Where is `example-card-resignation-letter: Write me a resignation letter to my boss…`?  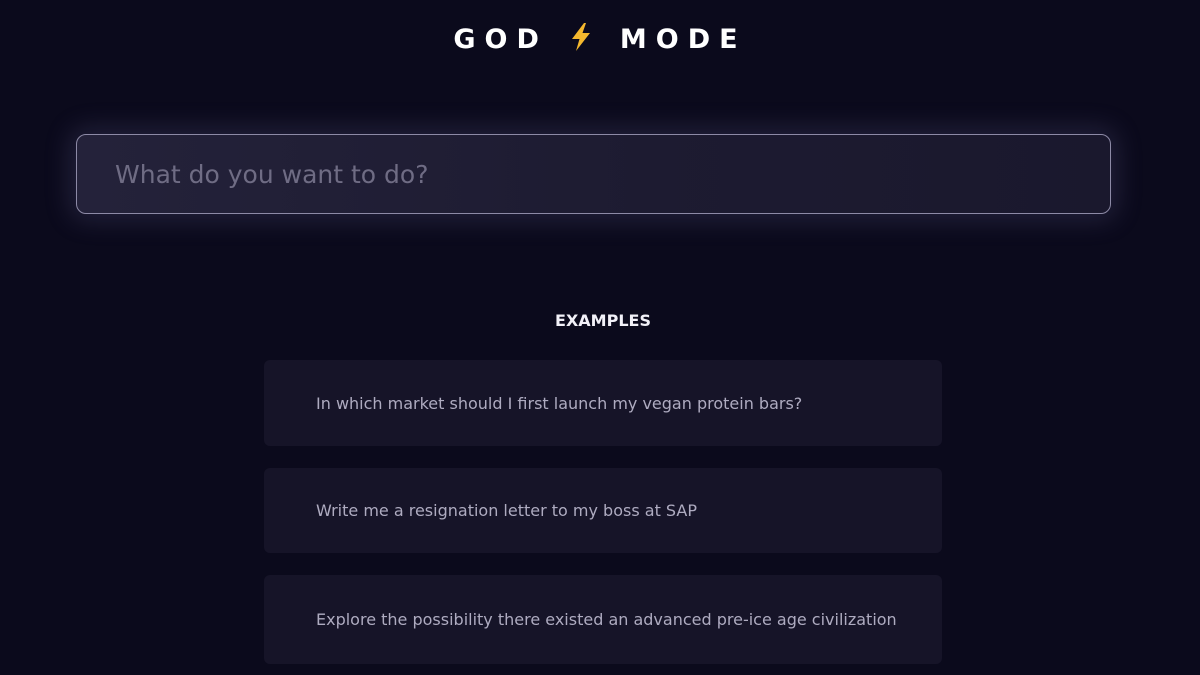 example-card-resignation-letter: Write me a resignation letter to my boss… is located at coordinates (603, 510).